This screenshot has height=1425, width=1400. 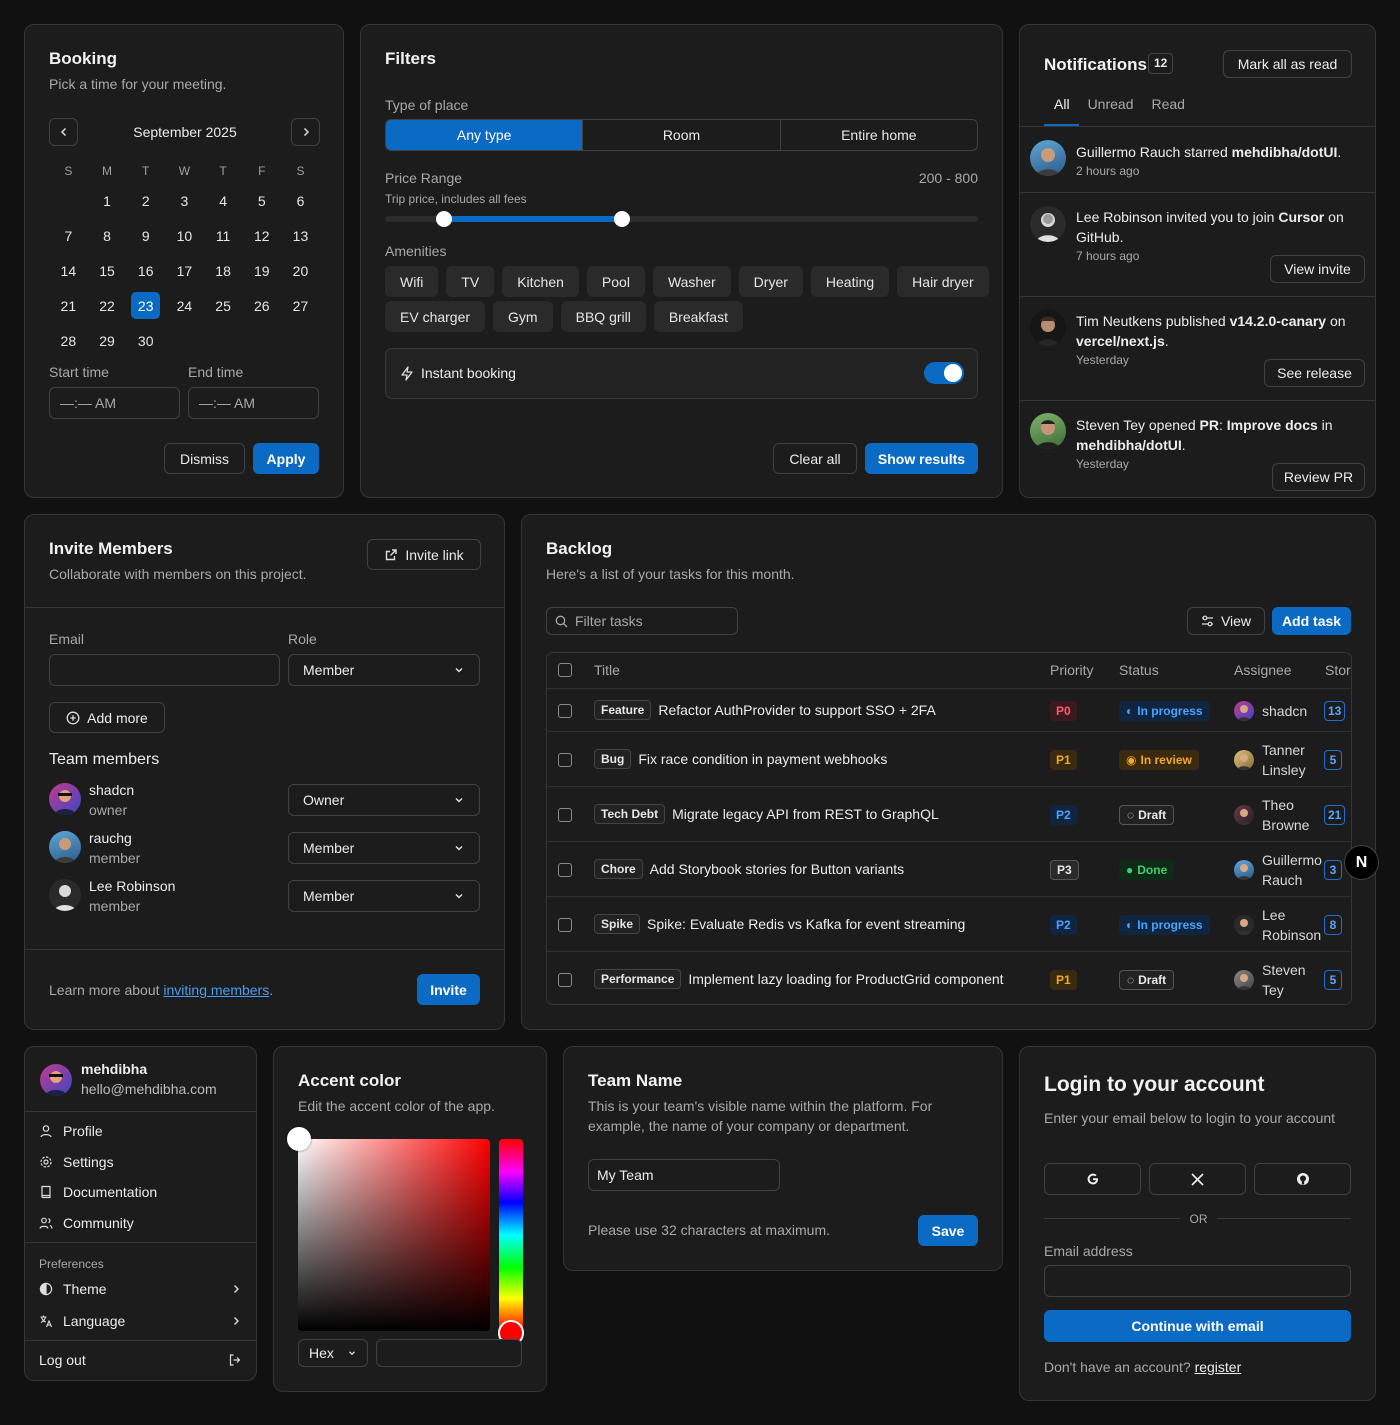 I want to click on github-login-button, so click(x=1302, y=1179).